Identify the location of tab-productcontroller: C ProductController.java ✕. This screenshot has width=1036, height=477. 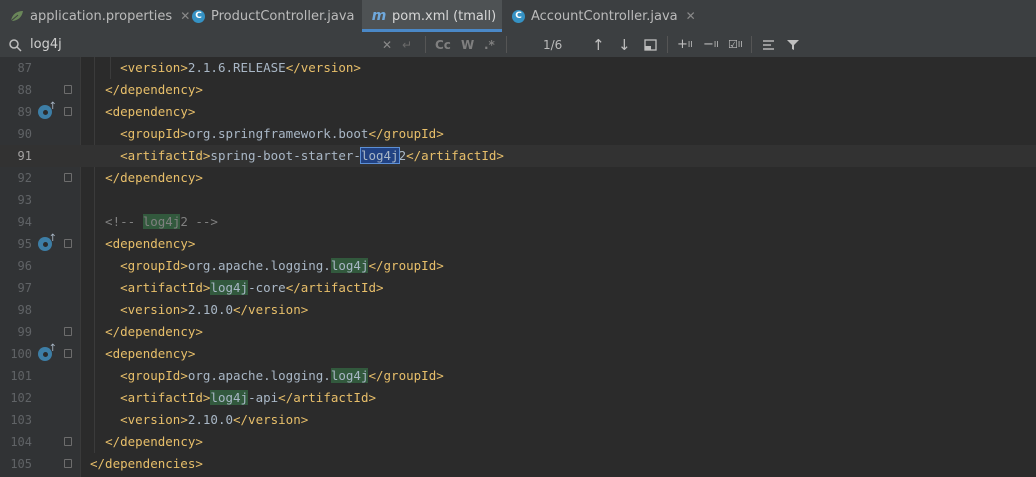
(277, 16).